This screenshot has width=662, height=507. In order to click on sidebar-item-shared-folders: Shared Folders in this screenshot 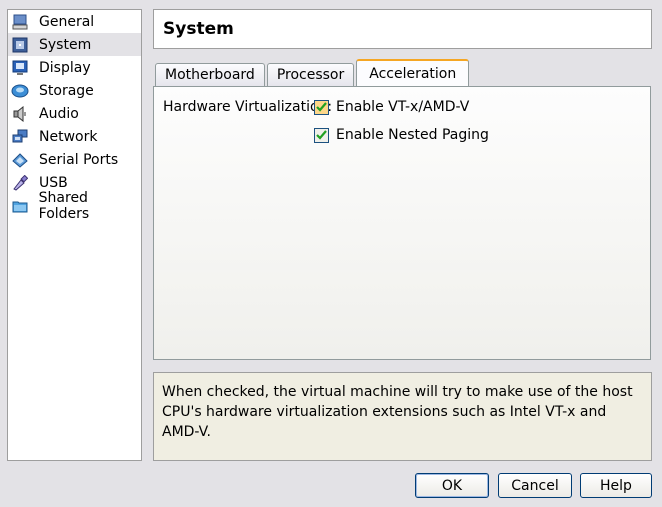, I will do `click(74, 206)`.